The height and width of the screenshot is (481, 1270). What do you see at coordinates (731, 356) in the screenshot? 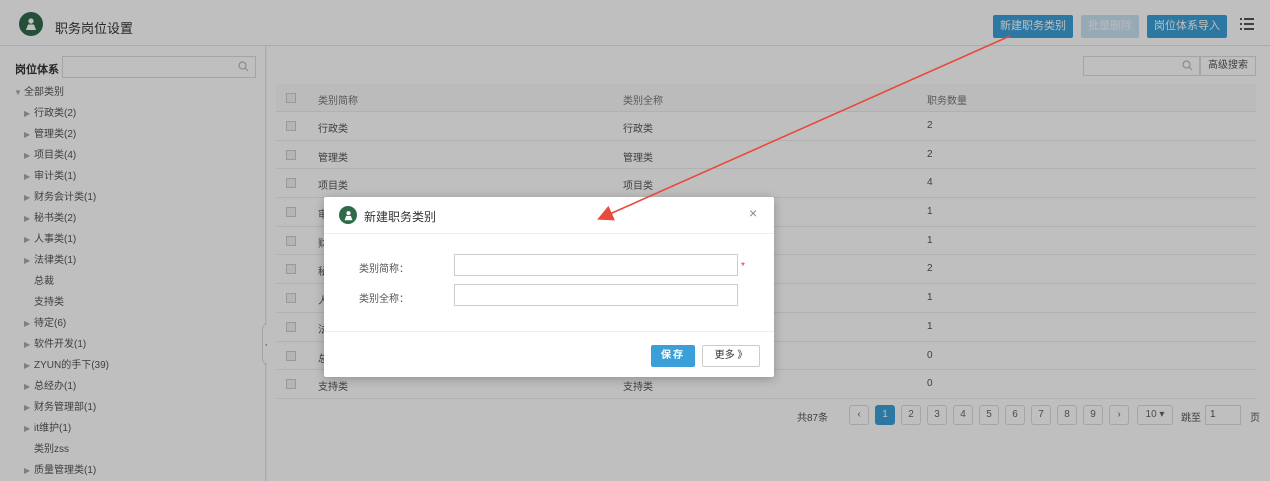
I see `more-button: 更多 》` at bounding box center [731, 356].